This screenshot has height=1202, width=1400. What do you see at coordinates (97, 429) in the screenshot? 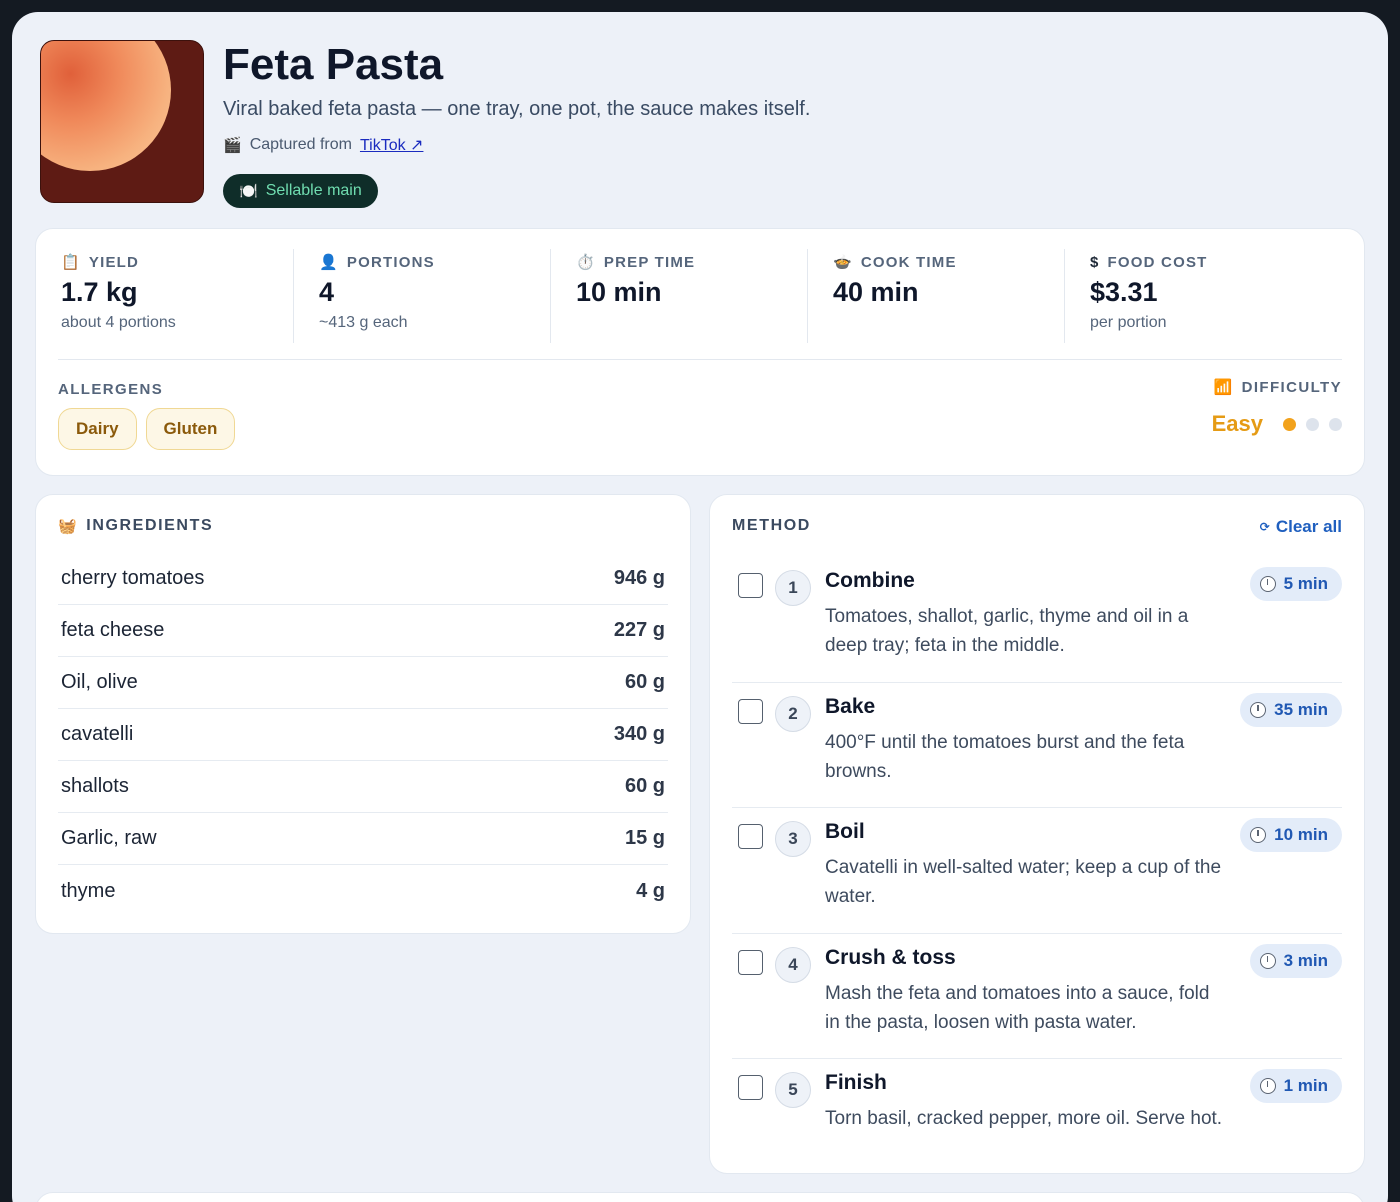
I see `allergen-tag: Dairy` at bounding box center [97, 429].